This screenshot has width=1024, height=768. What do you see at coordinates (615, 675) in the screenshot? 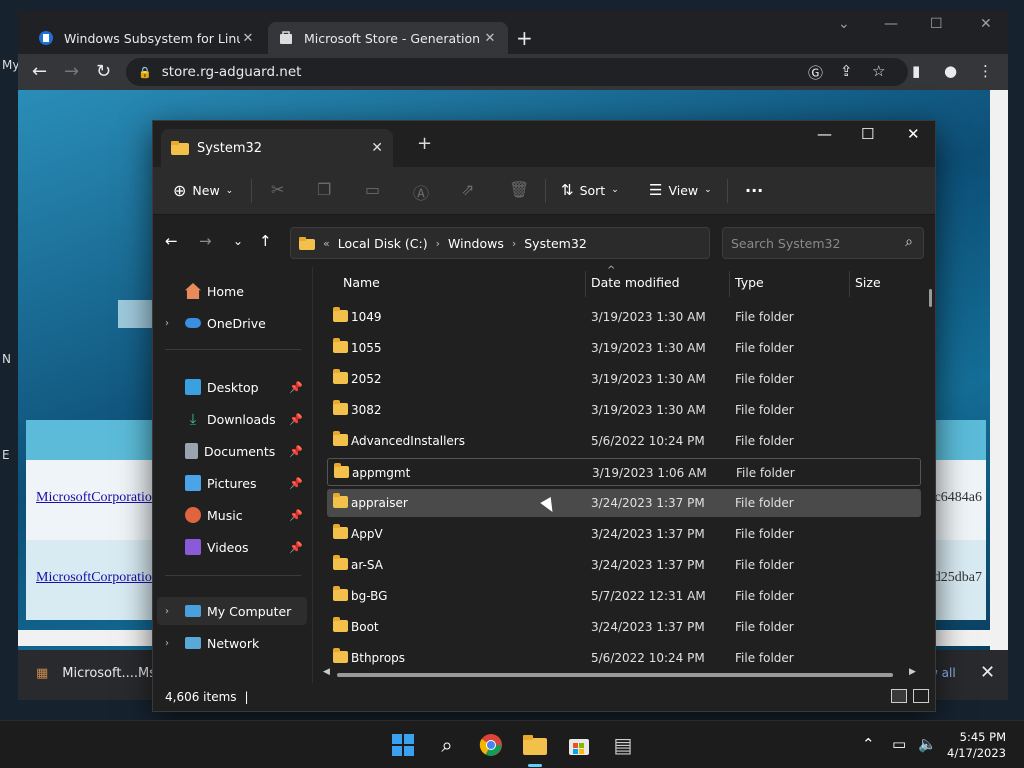
I see `scrollbar-thumb` at bounding box center [615, 675].